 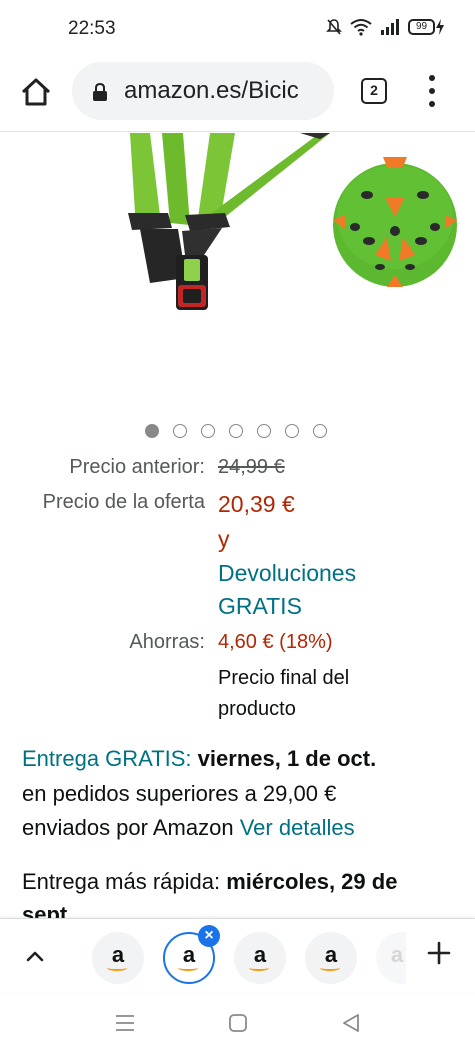 I want to click on back-icon, so click(x=351, y=1023).